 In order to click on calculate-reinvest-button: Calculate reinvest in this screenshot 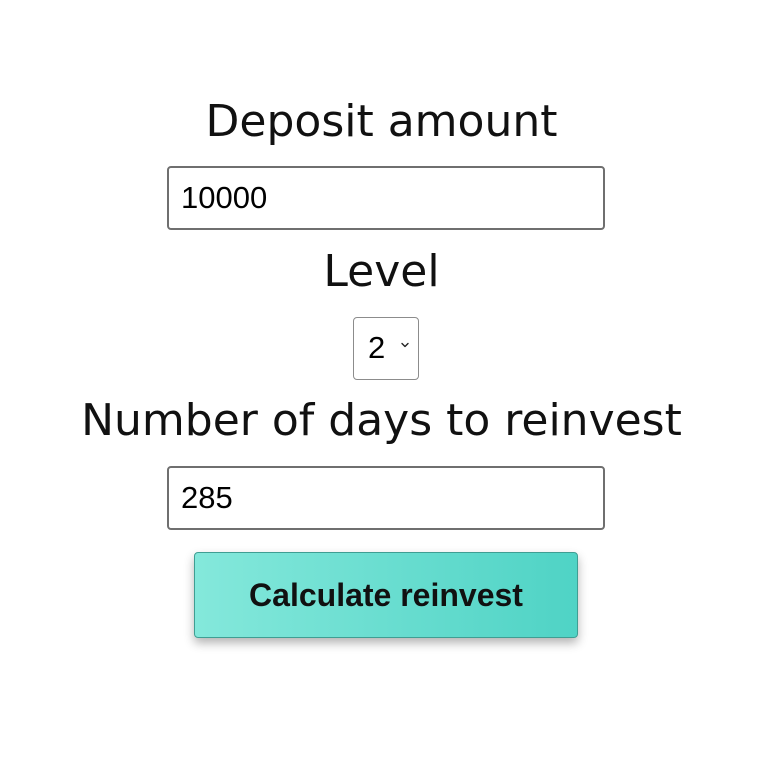, I will do `click(386, 595)`.